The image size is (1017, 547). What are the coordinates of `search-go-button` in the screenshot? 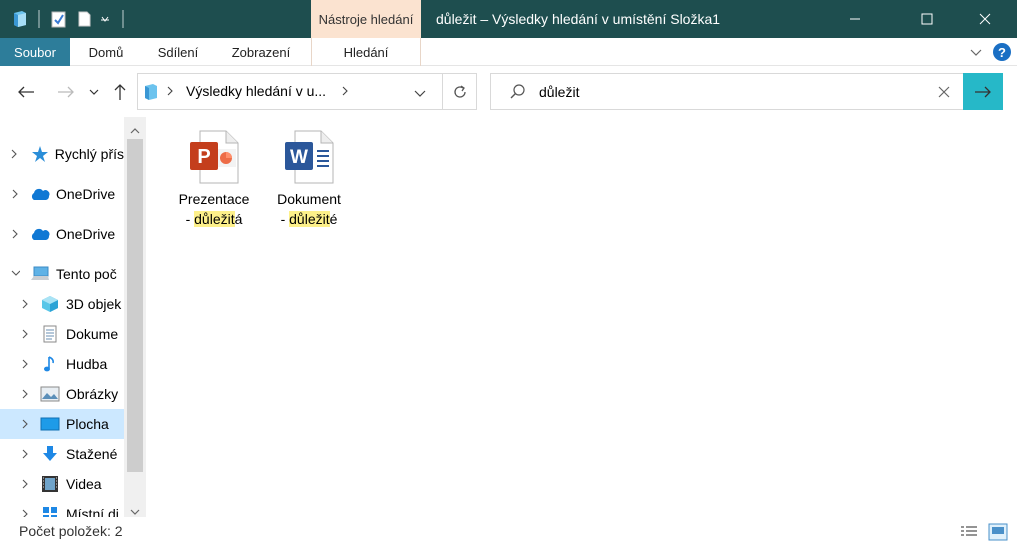 It's located at (983, 91).